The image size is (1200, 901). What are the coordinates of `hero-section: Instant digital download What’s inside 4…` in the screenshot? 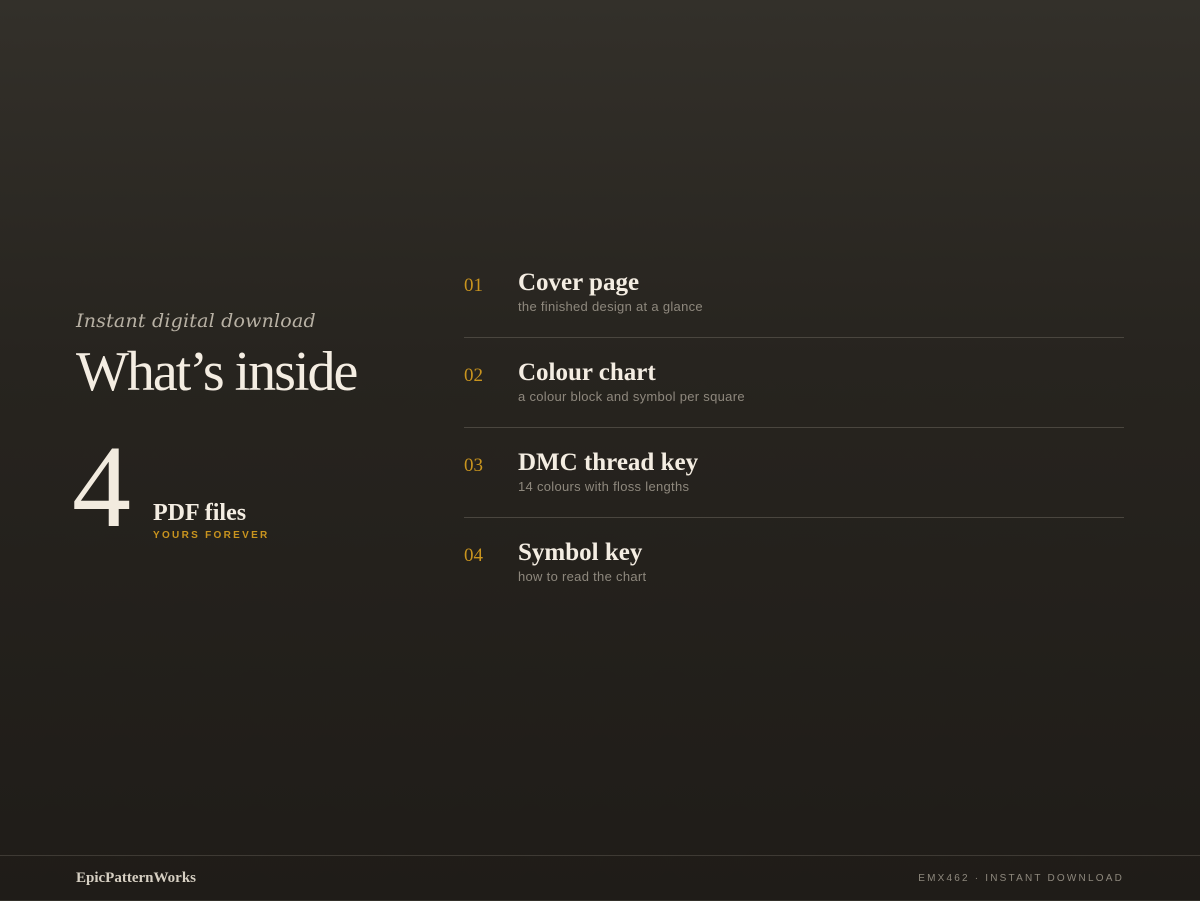 It's located at (244, 428).